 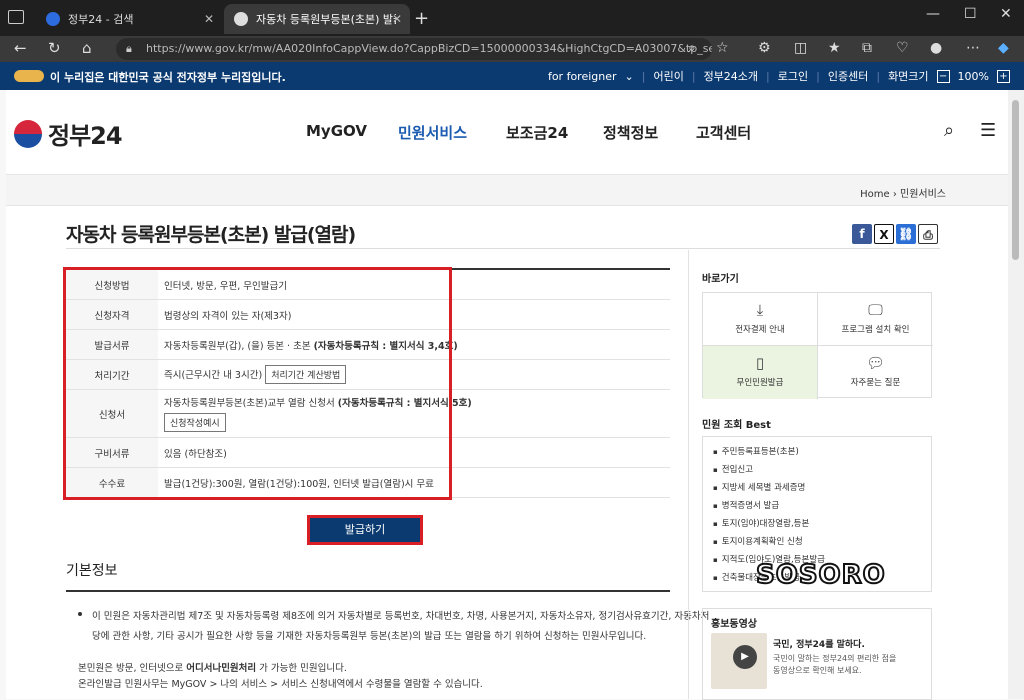 I want to click on highlight-box, so click(x=257, y=383).